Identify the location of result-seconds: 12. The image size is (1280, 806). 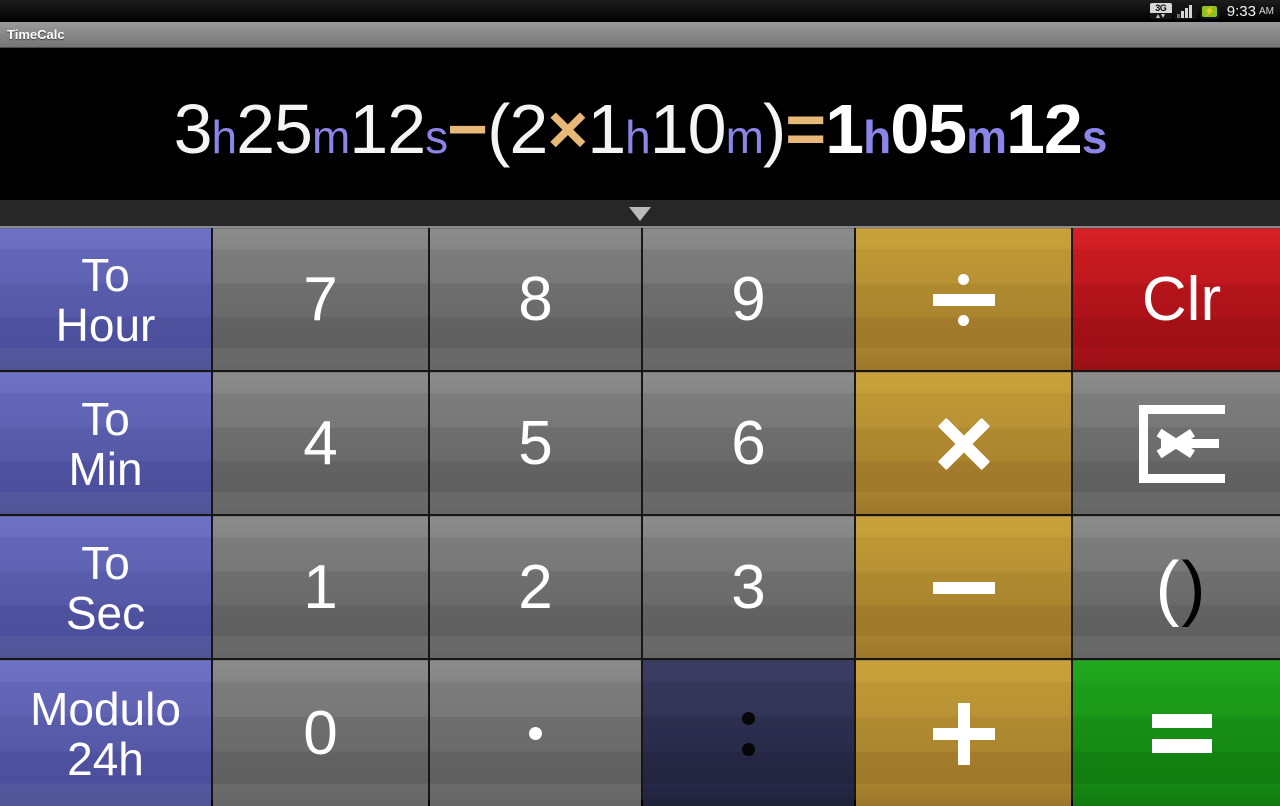
(1044, 129).